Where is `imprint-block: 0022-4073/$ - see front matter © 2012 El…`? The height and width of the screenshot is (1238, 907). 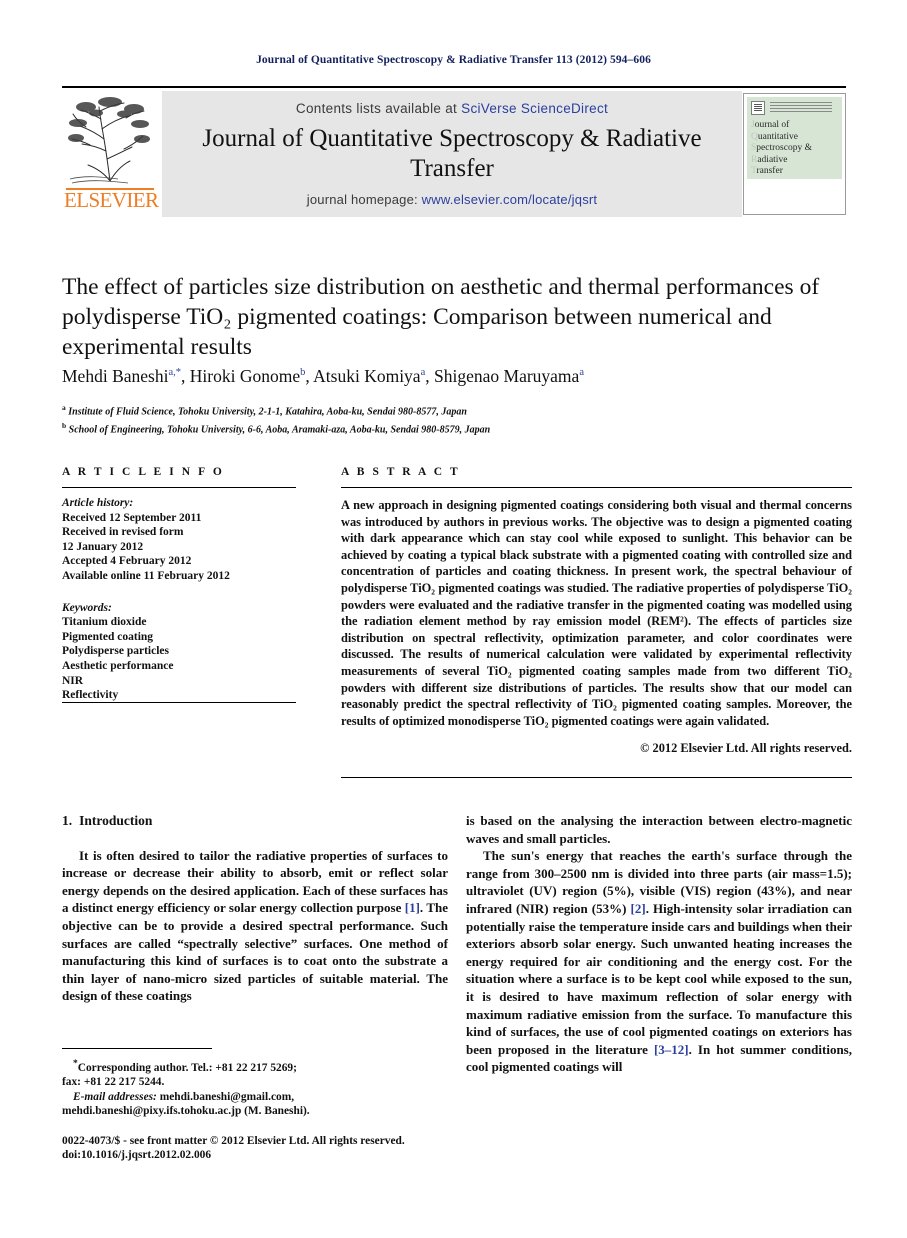 imprint-block: 0022-4073/$ - see front matter © 2012 El… is located at coordinates (262, 1148).